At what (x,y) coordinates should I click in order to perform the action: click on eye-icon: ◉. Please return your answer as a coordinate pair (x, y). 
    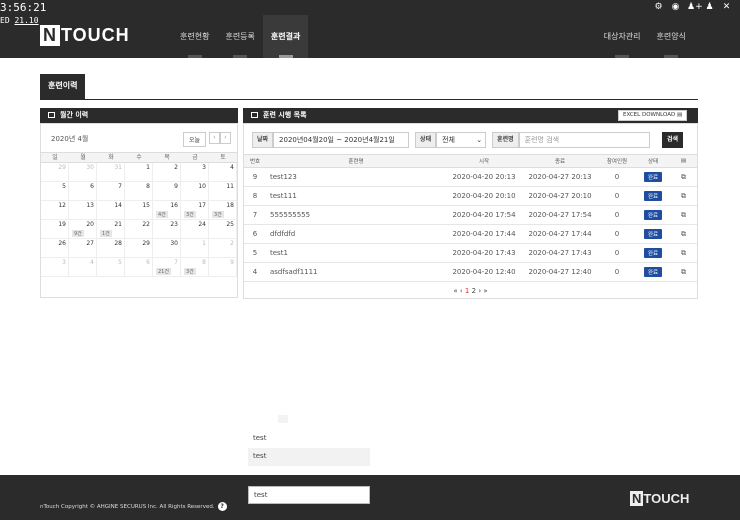
    Looking at the image, I should click on (675, 7).